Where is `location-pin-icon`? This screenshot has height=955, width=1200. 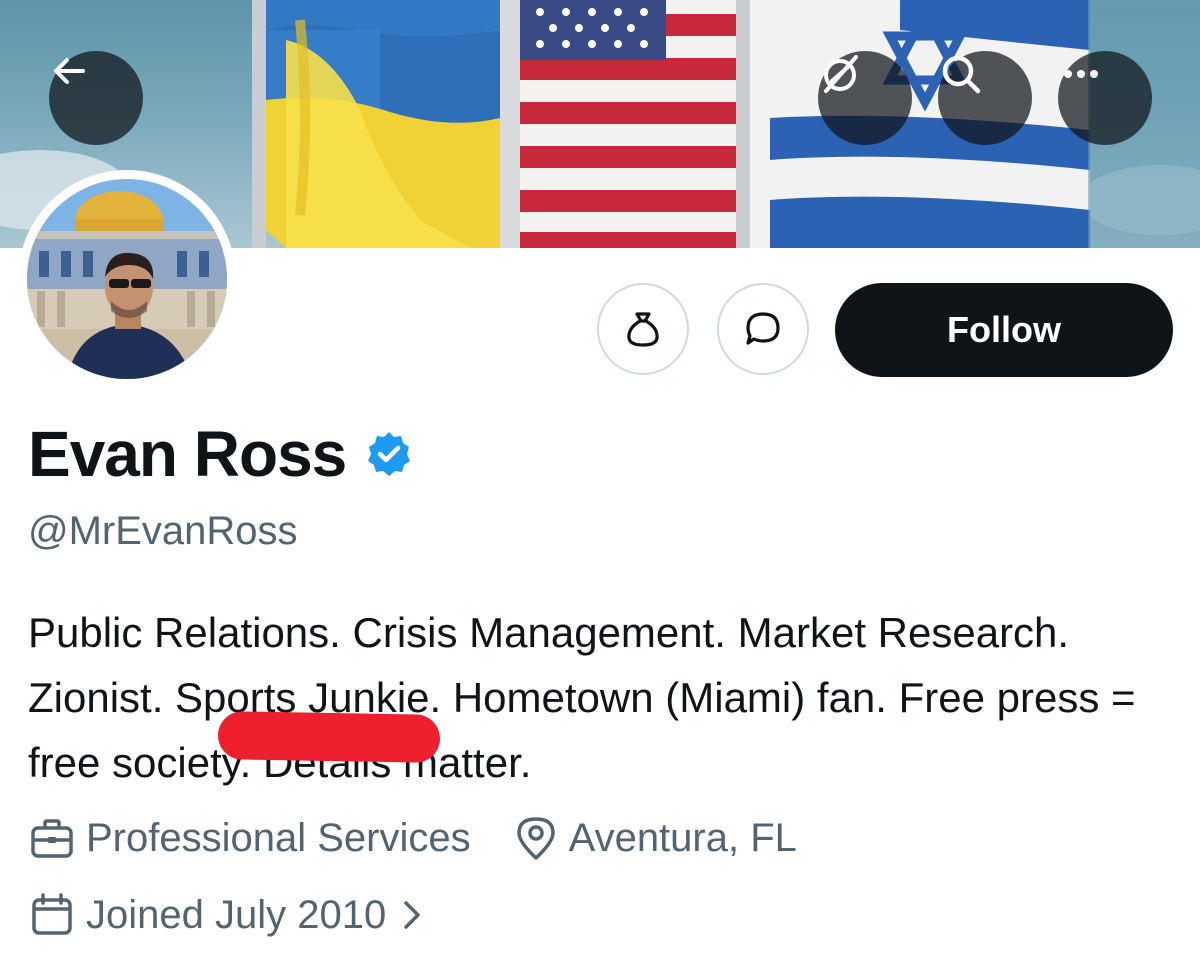 location-pin-icon is located at coordinates (536, 838).